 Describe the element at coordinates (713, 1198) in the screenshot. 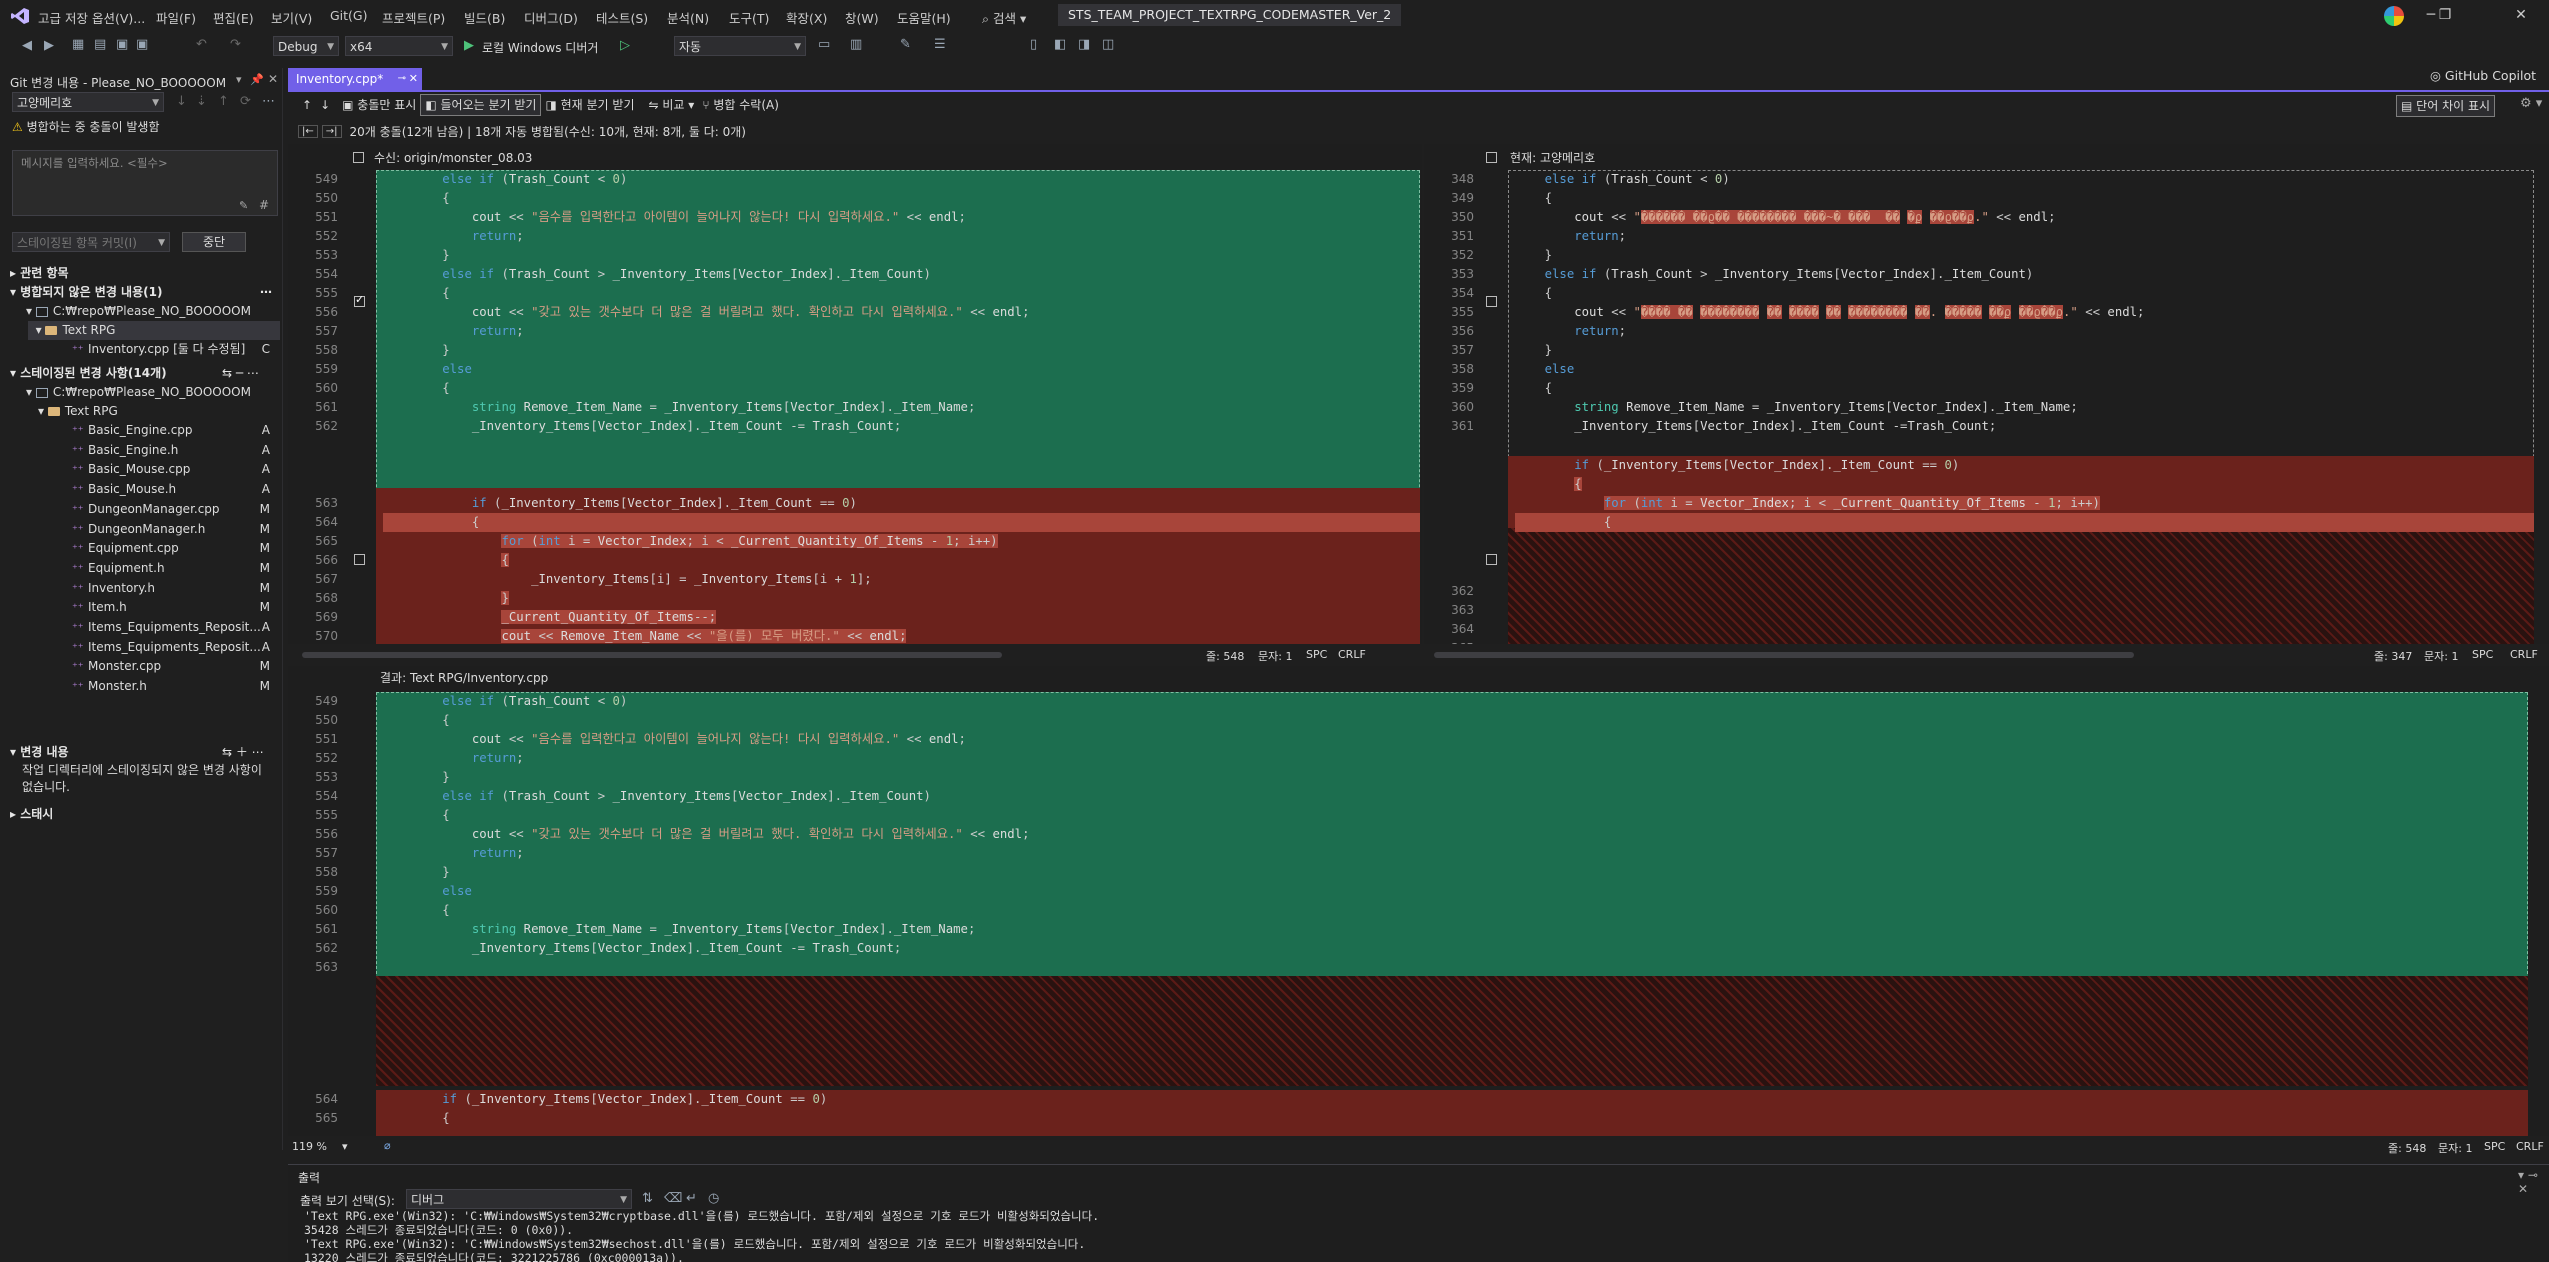

I see `timestamp-icon: ◷` at that location.